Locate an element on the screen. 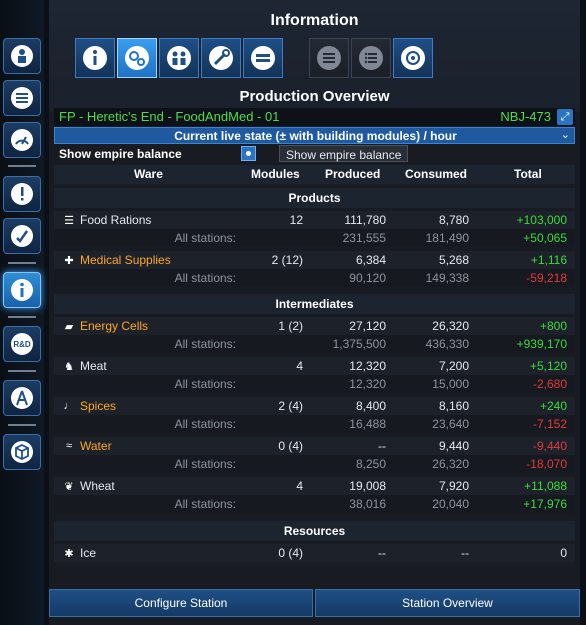 The height and width of the screenshot is (625, 586). total-value: +50,065 is located at coordinates (545, 238).